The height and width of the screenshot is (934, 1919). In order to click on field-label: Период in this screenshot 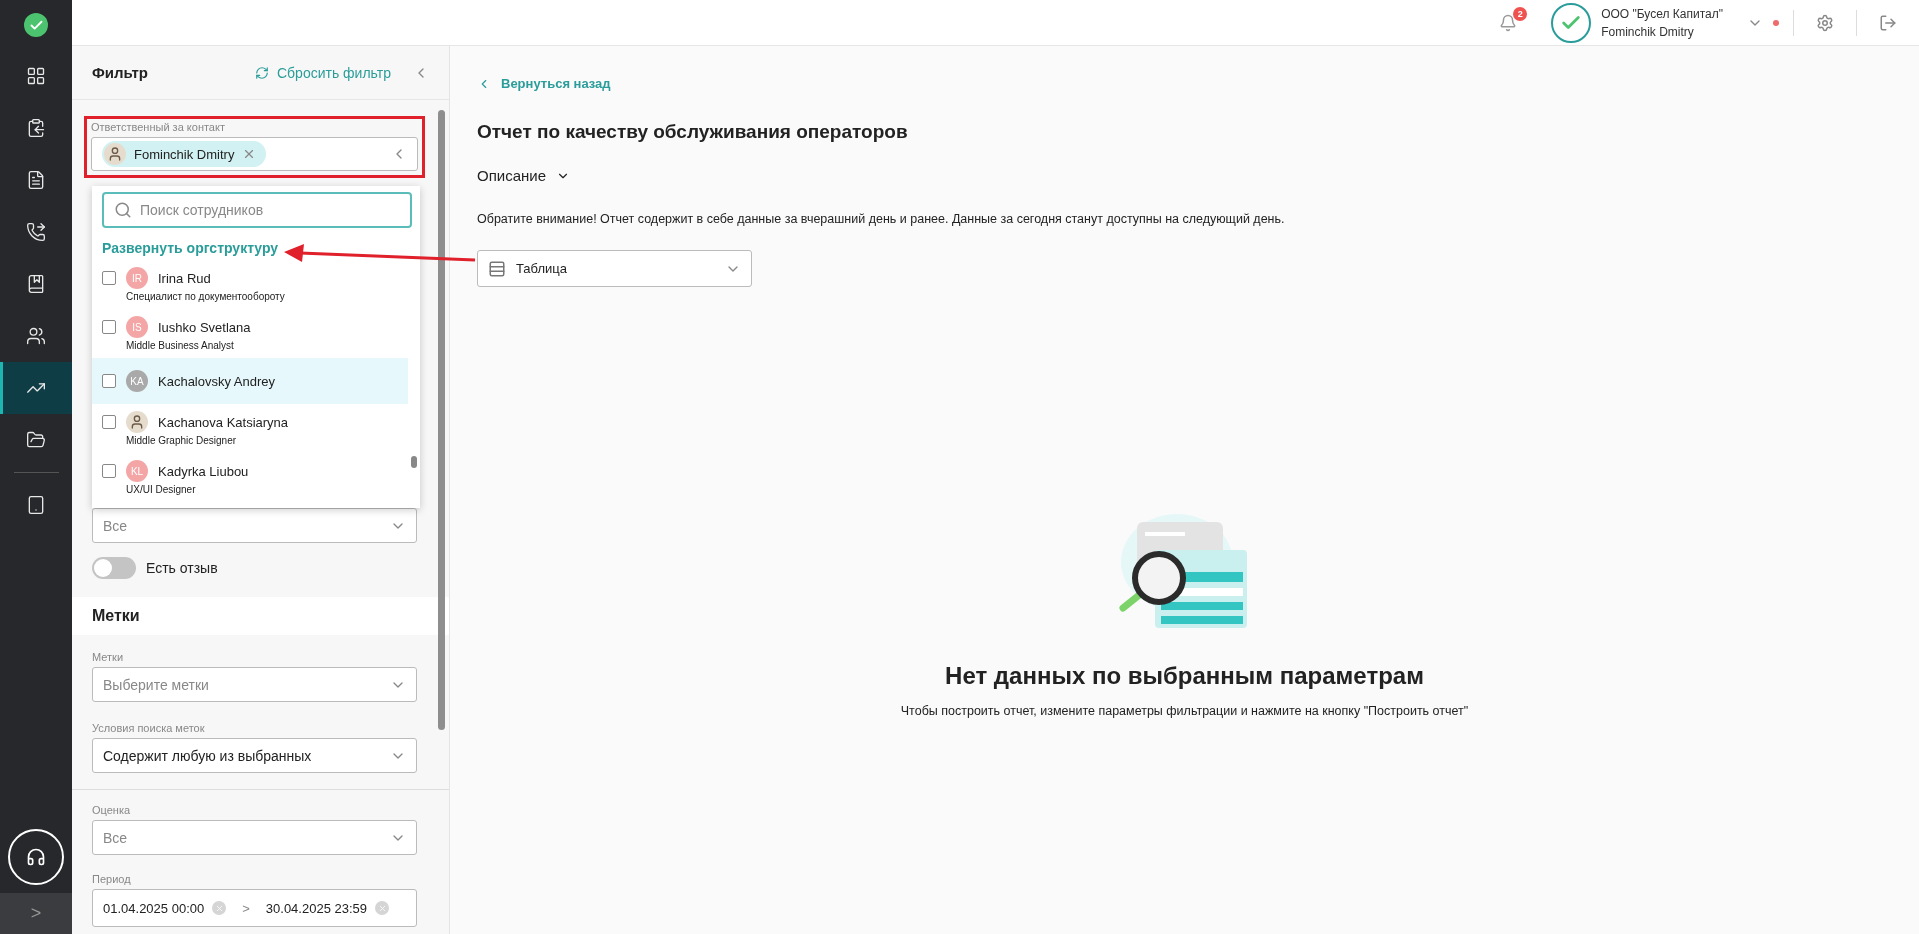, I will do `click(112, 879)`.